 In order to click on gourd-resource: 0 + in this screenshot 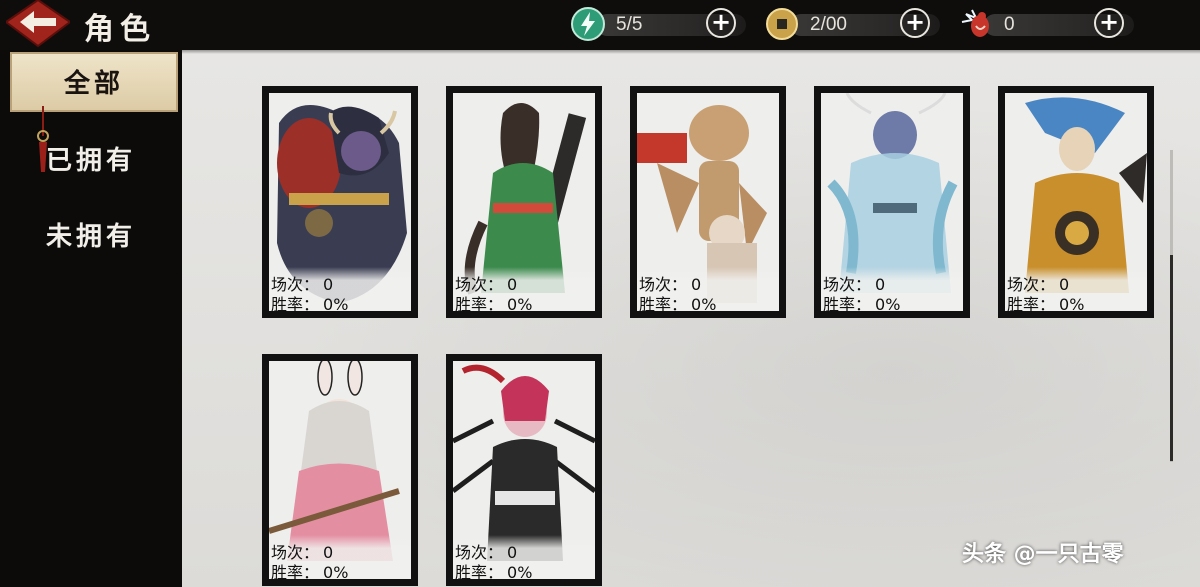, I will do `click(1046, 24)`.